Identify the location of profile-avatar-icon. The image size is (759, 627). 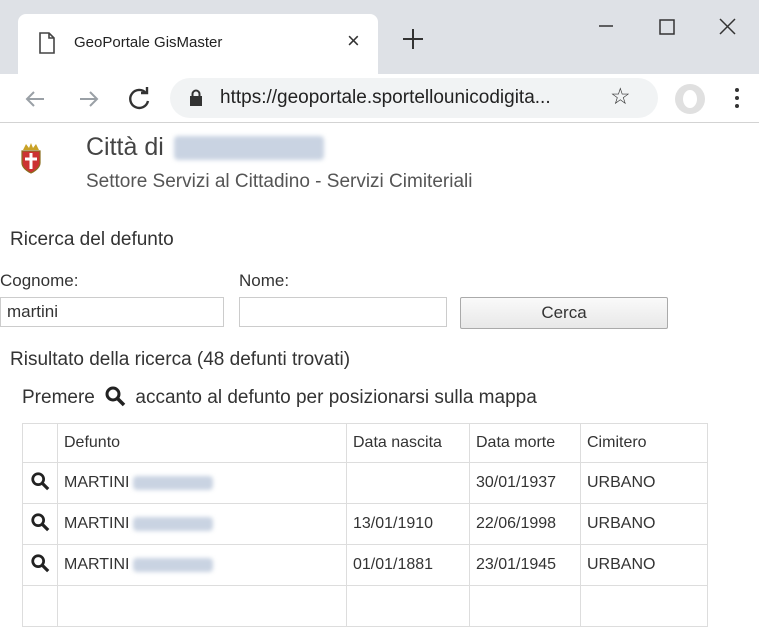
(690, 99).